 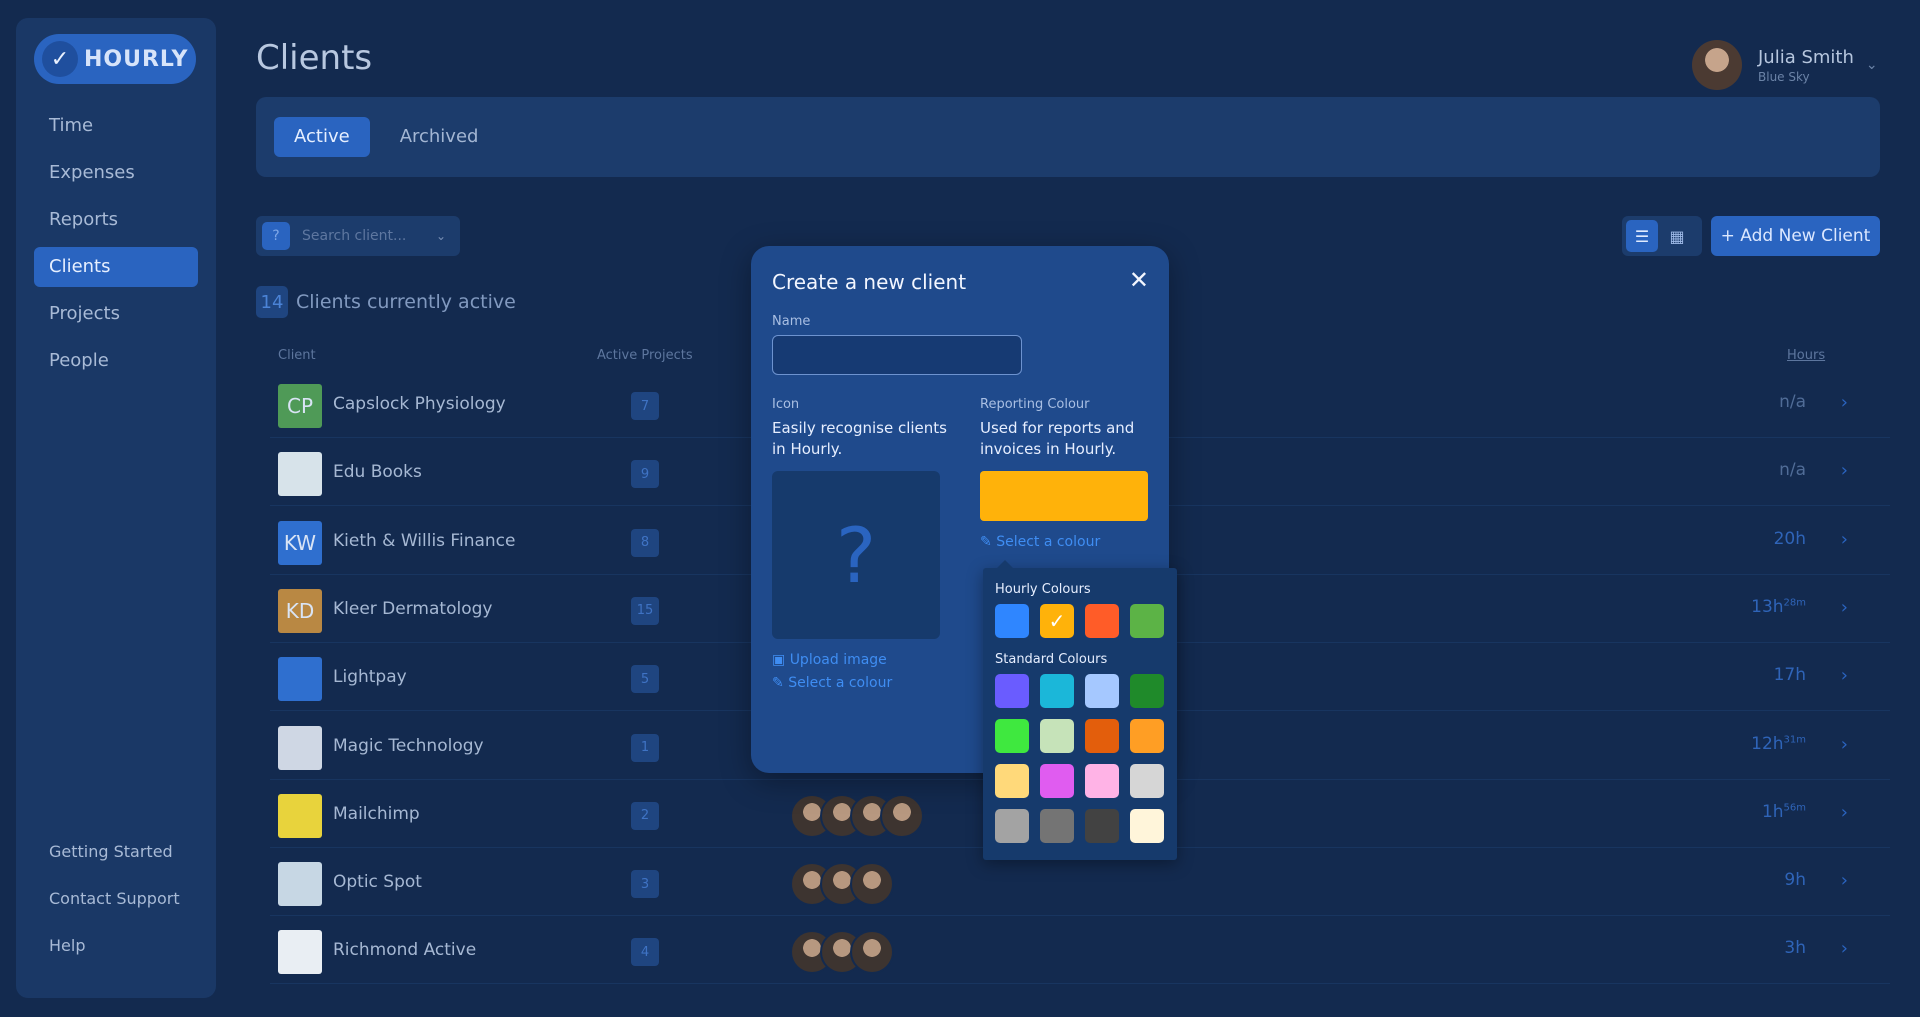 I want to click on client-name: Capslock Physiology, so click(x=419, y=404).